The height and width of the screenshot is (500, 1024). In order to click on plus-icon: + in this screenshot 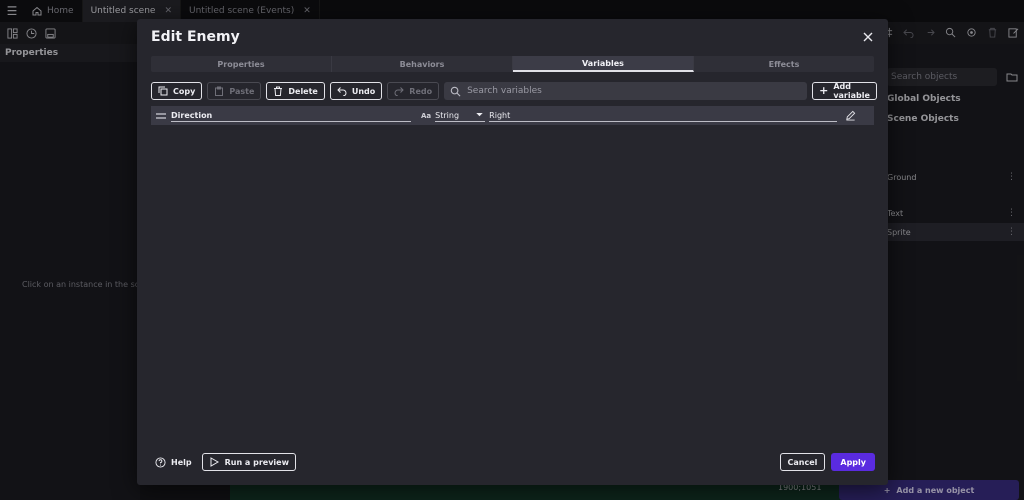, I will do `click(824, 90)`.